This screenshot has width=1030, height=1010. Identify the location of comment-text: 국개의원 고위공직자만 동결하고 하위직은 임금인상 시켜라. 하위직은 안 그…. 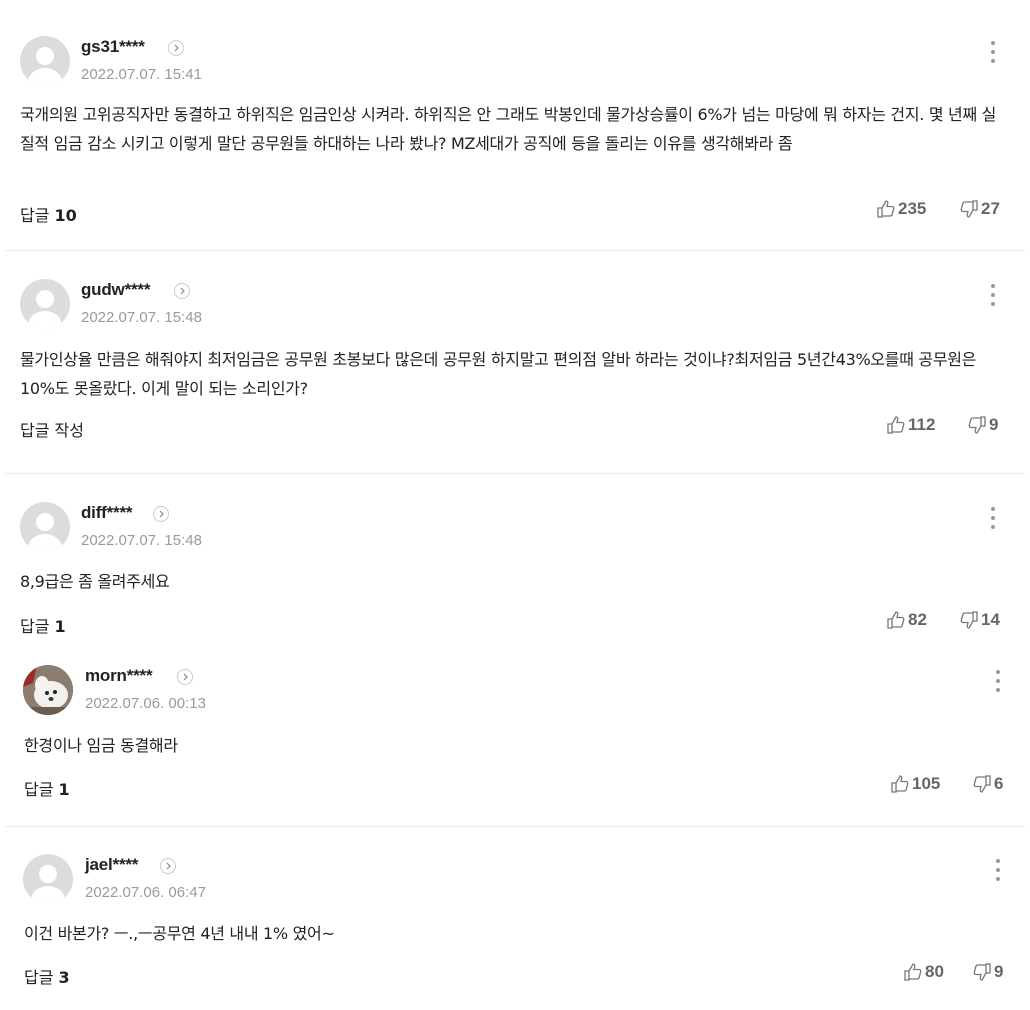
(508, 129).